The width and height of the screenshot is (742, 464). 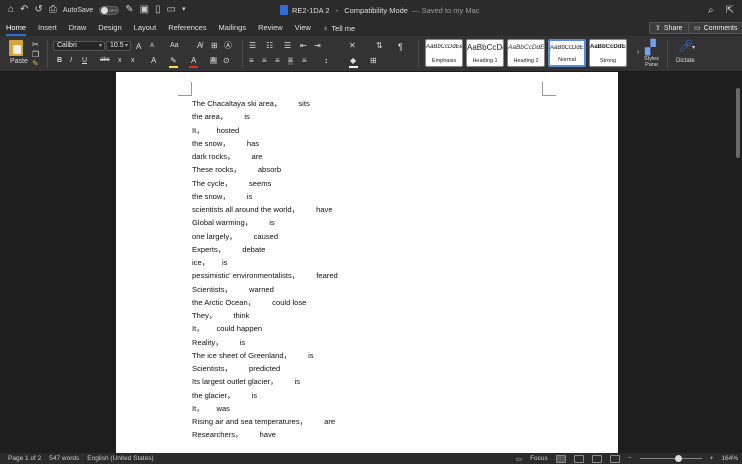 What do you see at coordinates (372, 103) in the screenshot?
I see `document-line: The Chacaltaya ski area， sits` at bounding box center [372, 103].